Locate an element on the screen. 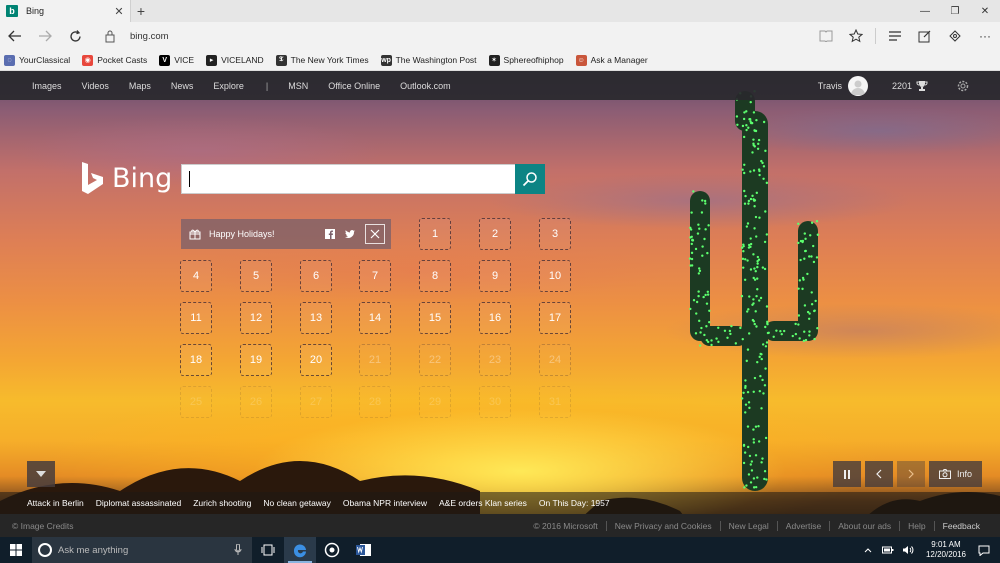 The height and width of the screenshot is (563, 1000). facebook-icon is located at coordinates (330, 234).